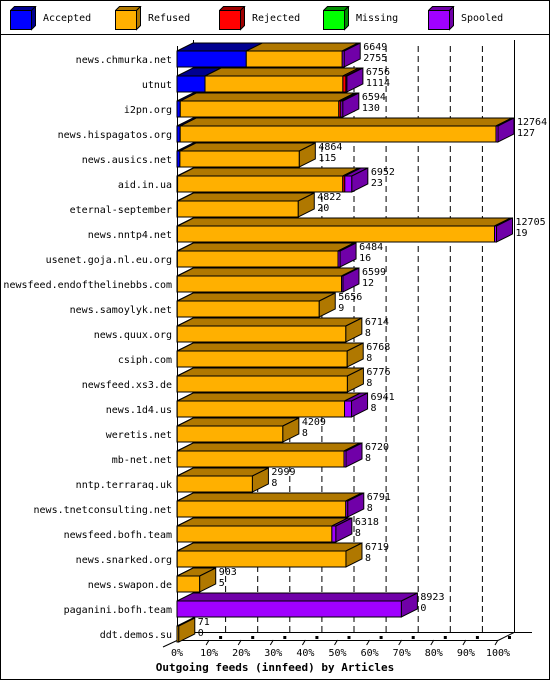  Describe the element at coordinates (374, 97) in the screenshot. I see `value-label-offered: 6594` at that location.